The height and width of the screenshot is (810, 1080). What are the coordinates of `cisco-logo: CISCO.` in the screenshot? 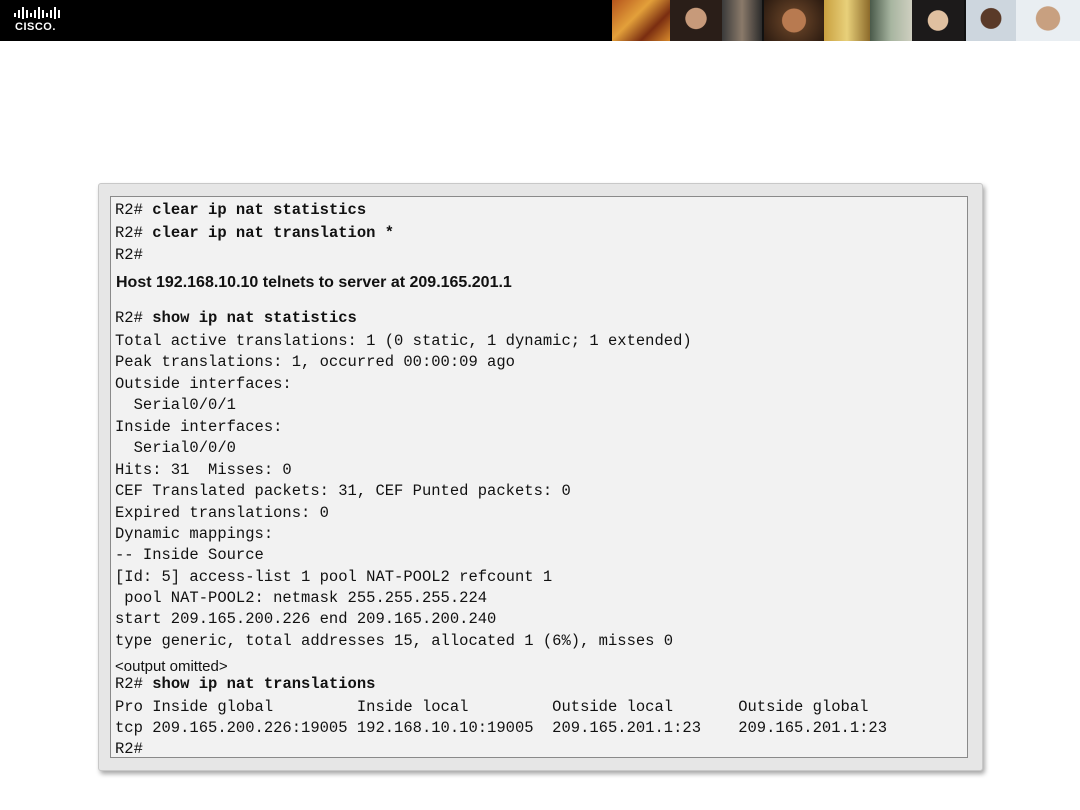 It's located at (44, 21).